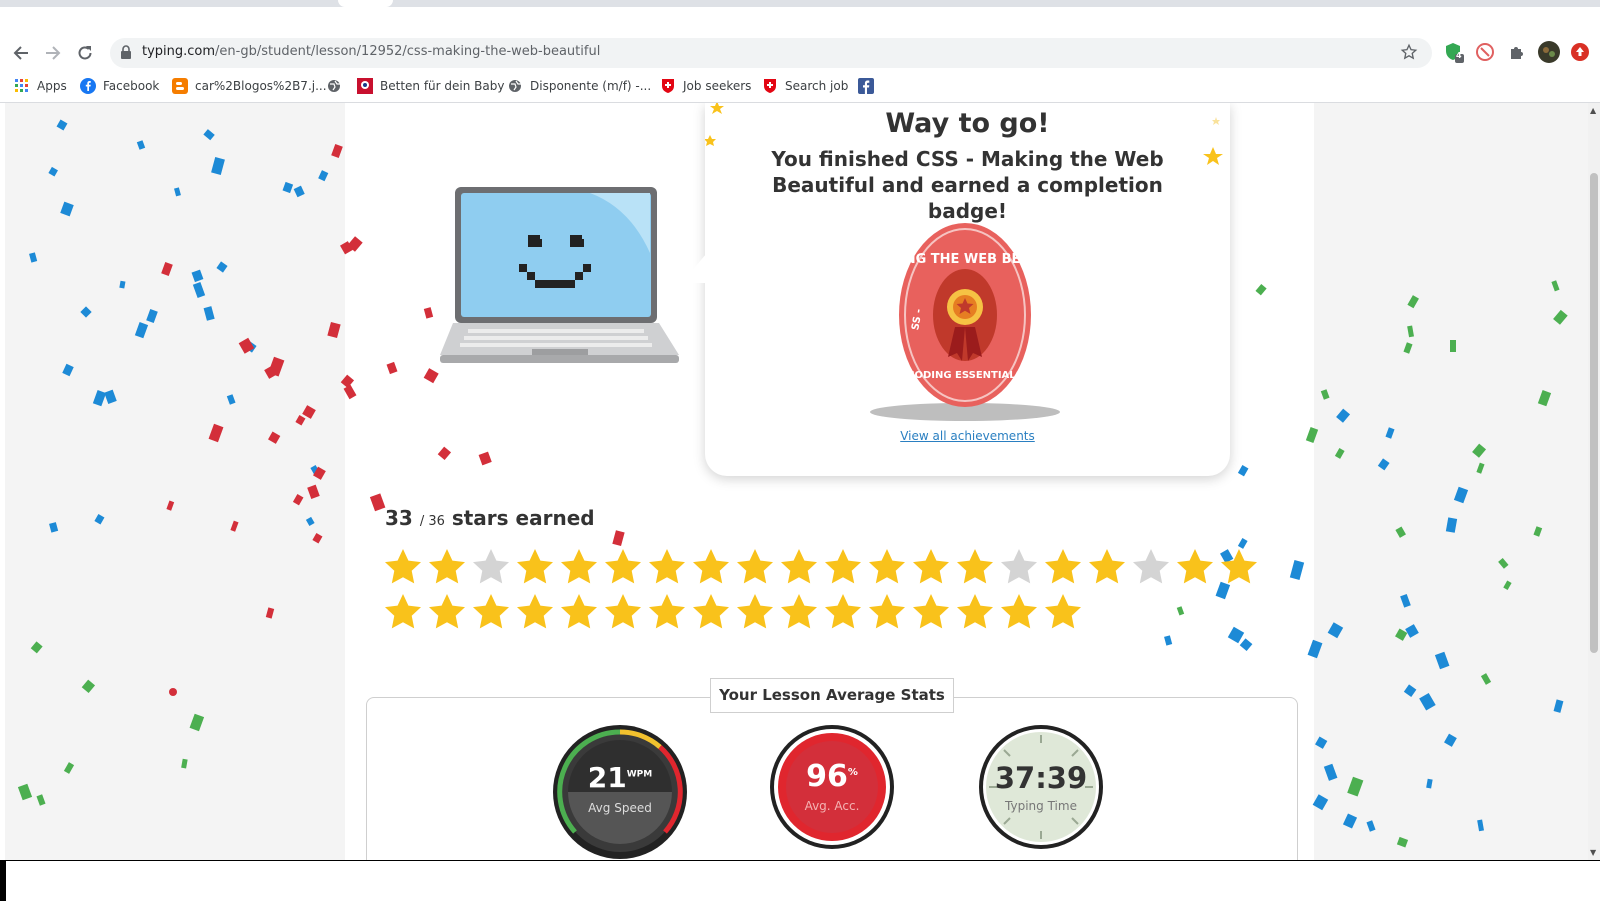 The width and height of the screenshot is (1600, 901). What do you see at coordinates (620, 808) in the screenshot?
I see `avg-speed-label: Avg Speed` at bounding box center [620, 808].